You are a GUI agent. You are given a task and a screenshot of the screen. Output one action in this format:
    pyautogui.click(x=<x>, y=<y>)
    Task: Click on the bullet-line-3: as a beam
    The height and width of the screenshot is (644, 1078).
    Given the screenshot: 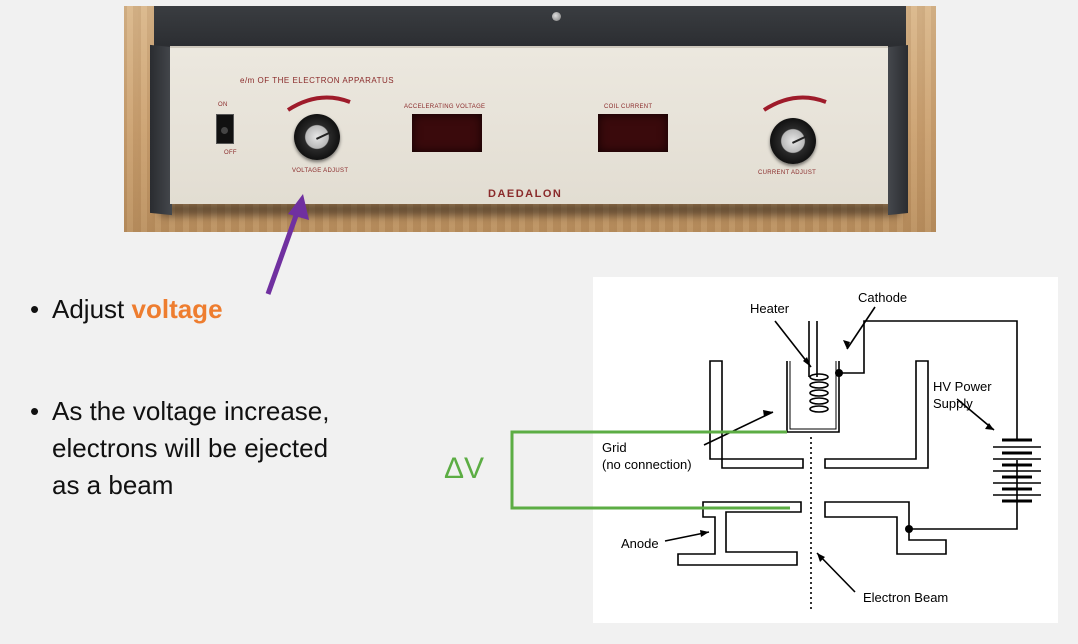 What is the action you would take?
    pyautogui.click(x=113, y=485)
    